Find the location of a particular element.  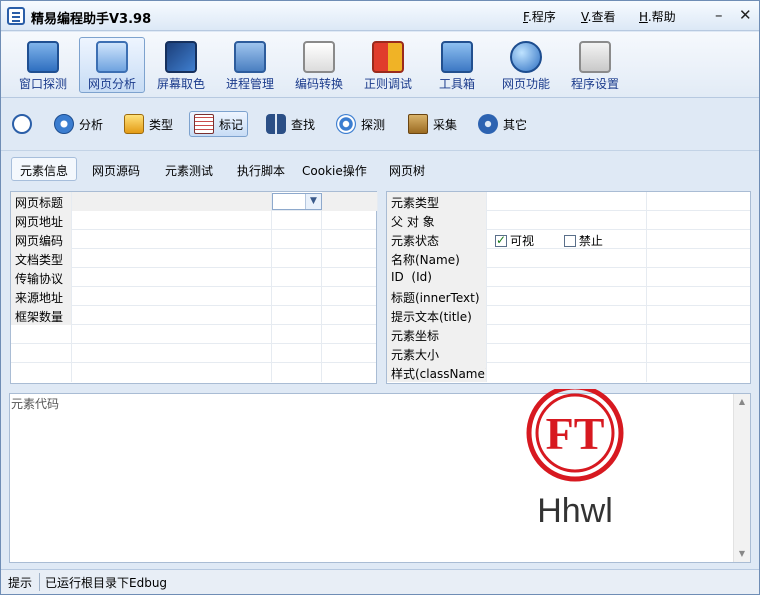

encoding-convert-button: 编码转换 is located at coordinates (319, 65).